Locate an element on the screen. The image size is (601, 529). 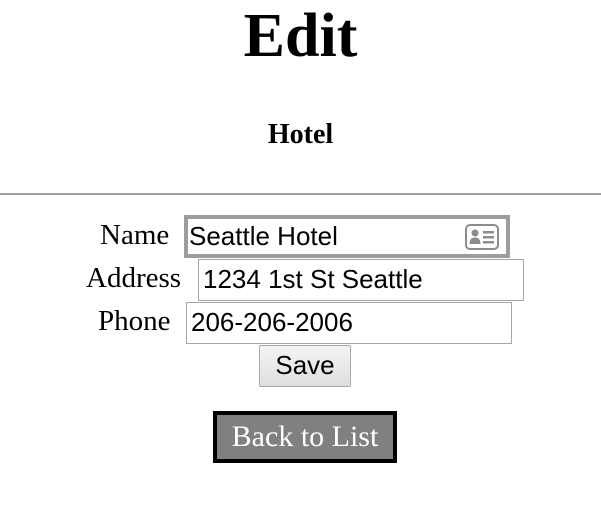
save-button: Save is located at coordinates (305, 366).